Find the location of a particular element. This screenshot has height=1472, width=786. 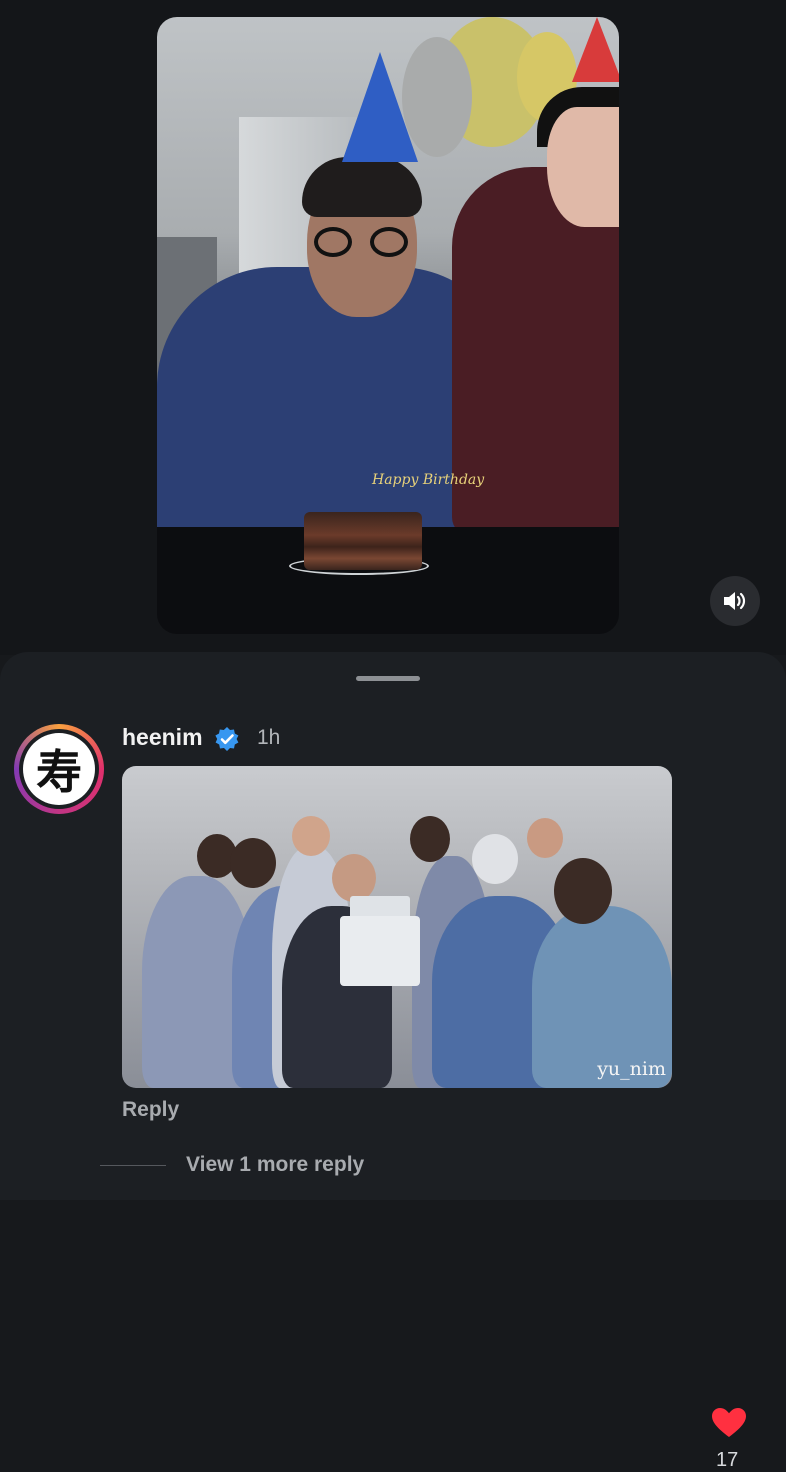

verified-badge-icon is located at coordinates (227, 739).